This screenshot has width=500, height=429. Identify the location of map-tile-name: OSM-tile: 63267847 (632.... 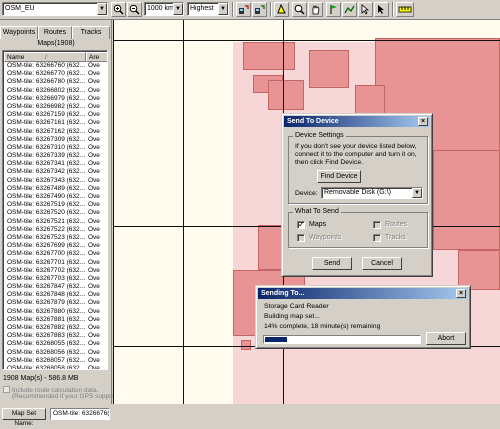
(46, 287).